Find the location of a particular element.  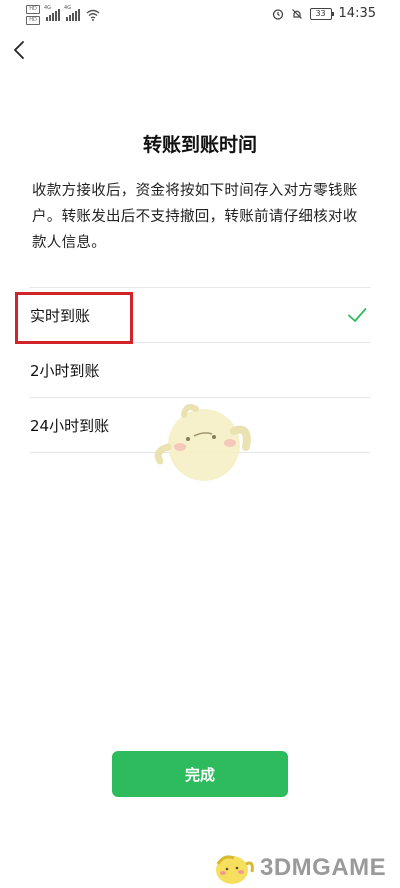

battery-icon: 33 is located at coordinates (321, 13).